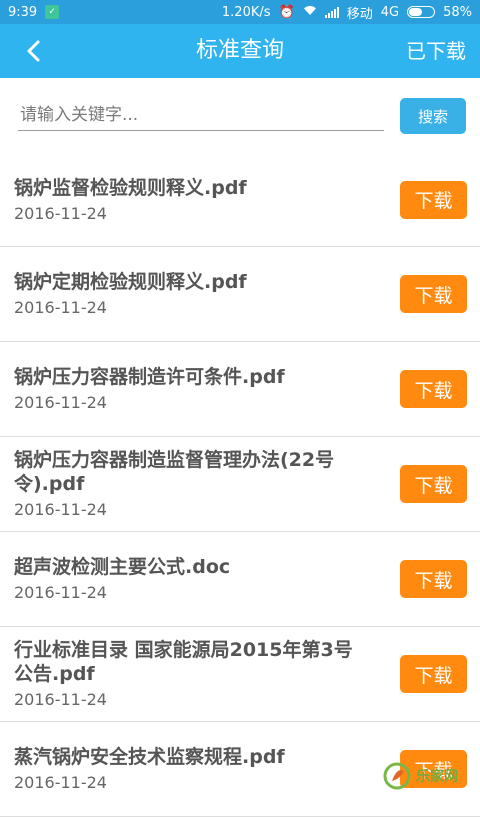 Image resolution: width=480 pixels, height=817 pixels. I want to click on carrier-label: 移动, so click(359, 14).